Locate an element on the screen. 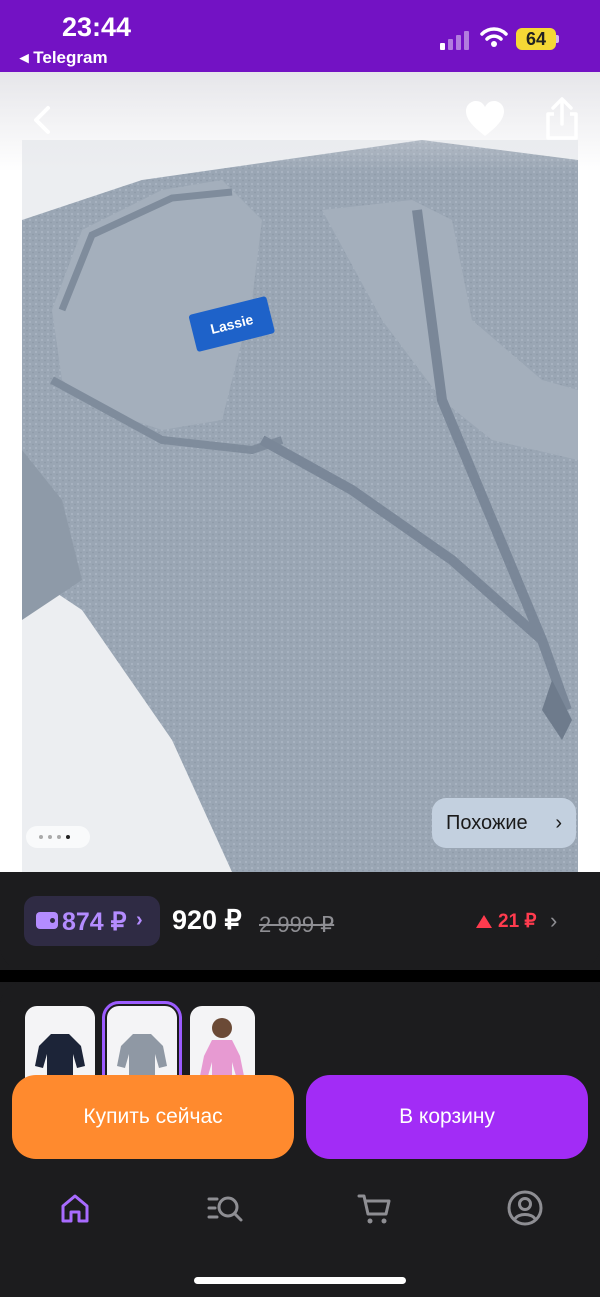  share-icon is located at coordinates (562, 119).